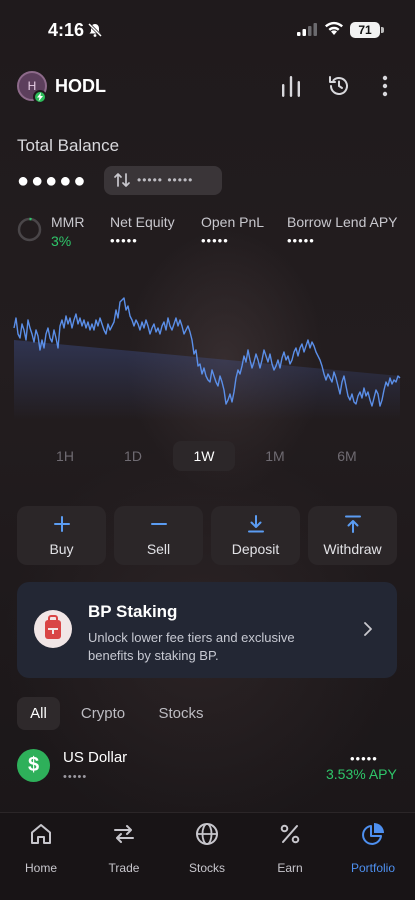 The width and height of the screenshot is (415, 900). I want to click on home-icon, so click(41, 836).